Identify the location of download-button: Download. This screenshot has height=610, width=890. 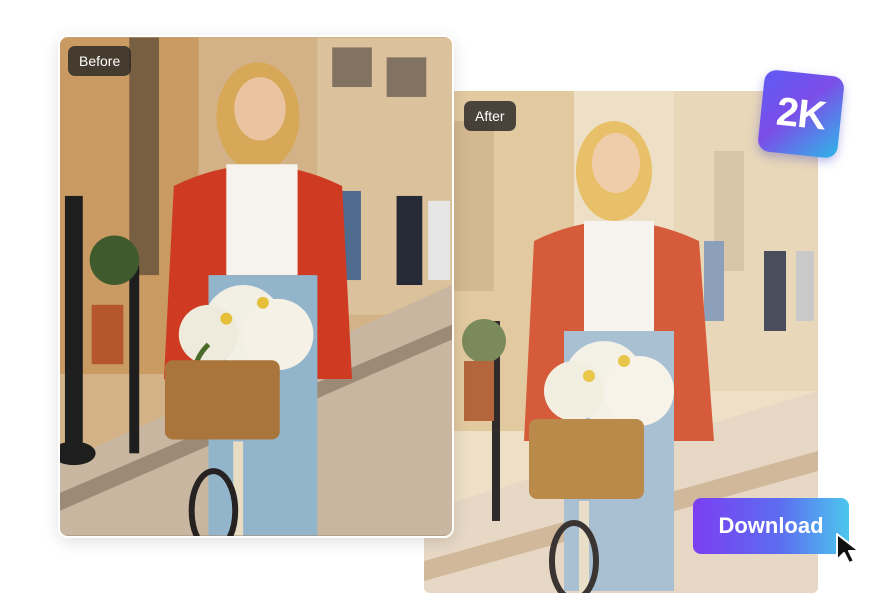
(771, 526).